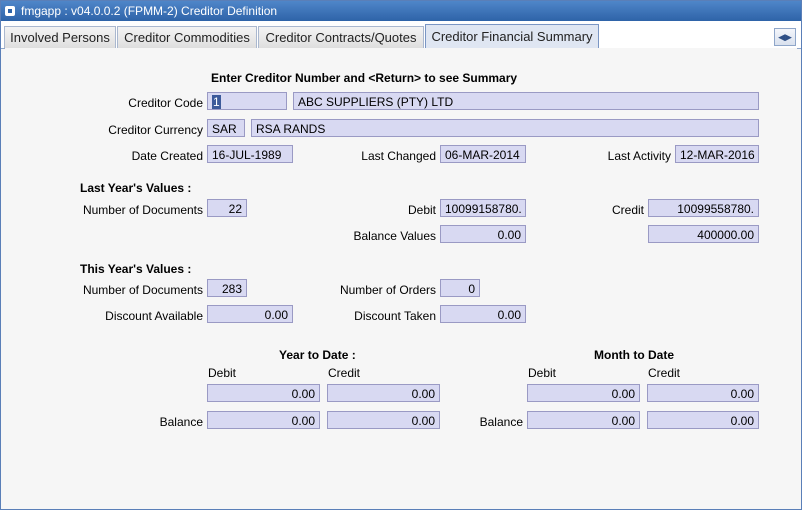 The image size is (802, 510). I want to click on discount-available-label: Discount Available, so click(154, 316).